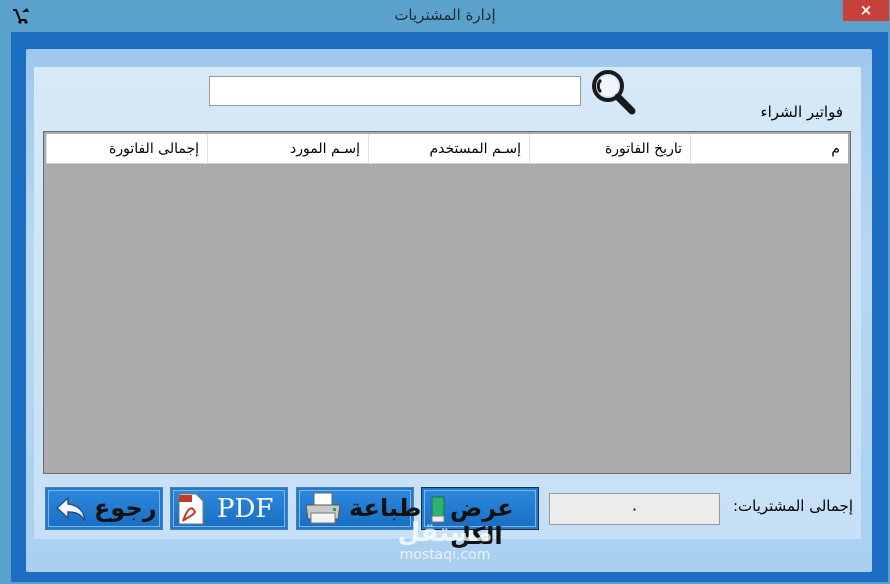  I want to click on column-header-invoice-date: تاريخ الفاتورة, so click(609, 148).